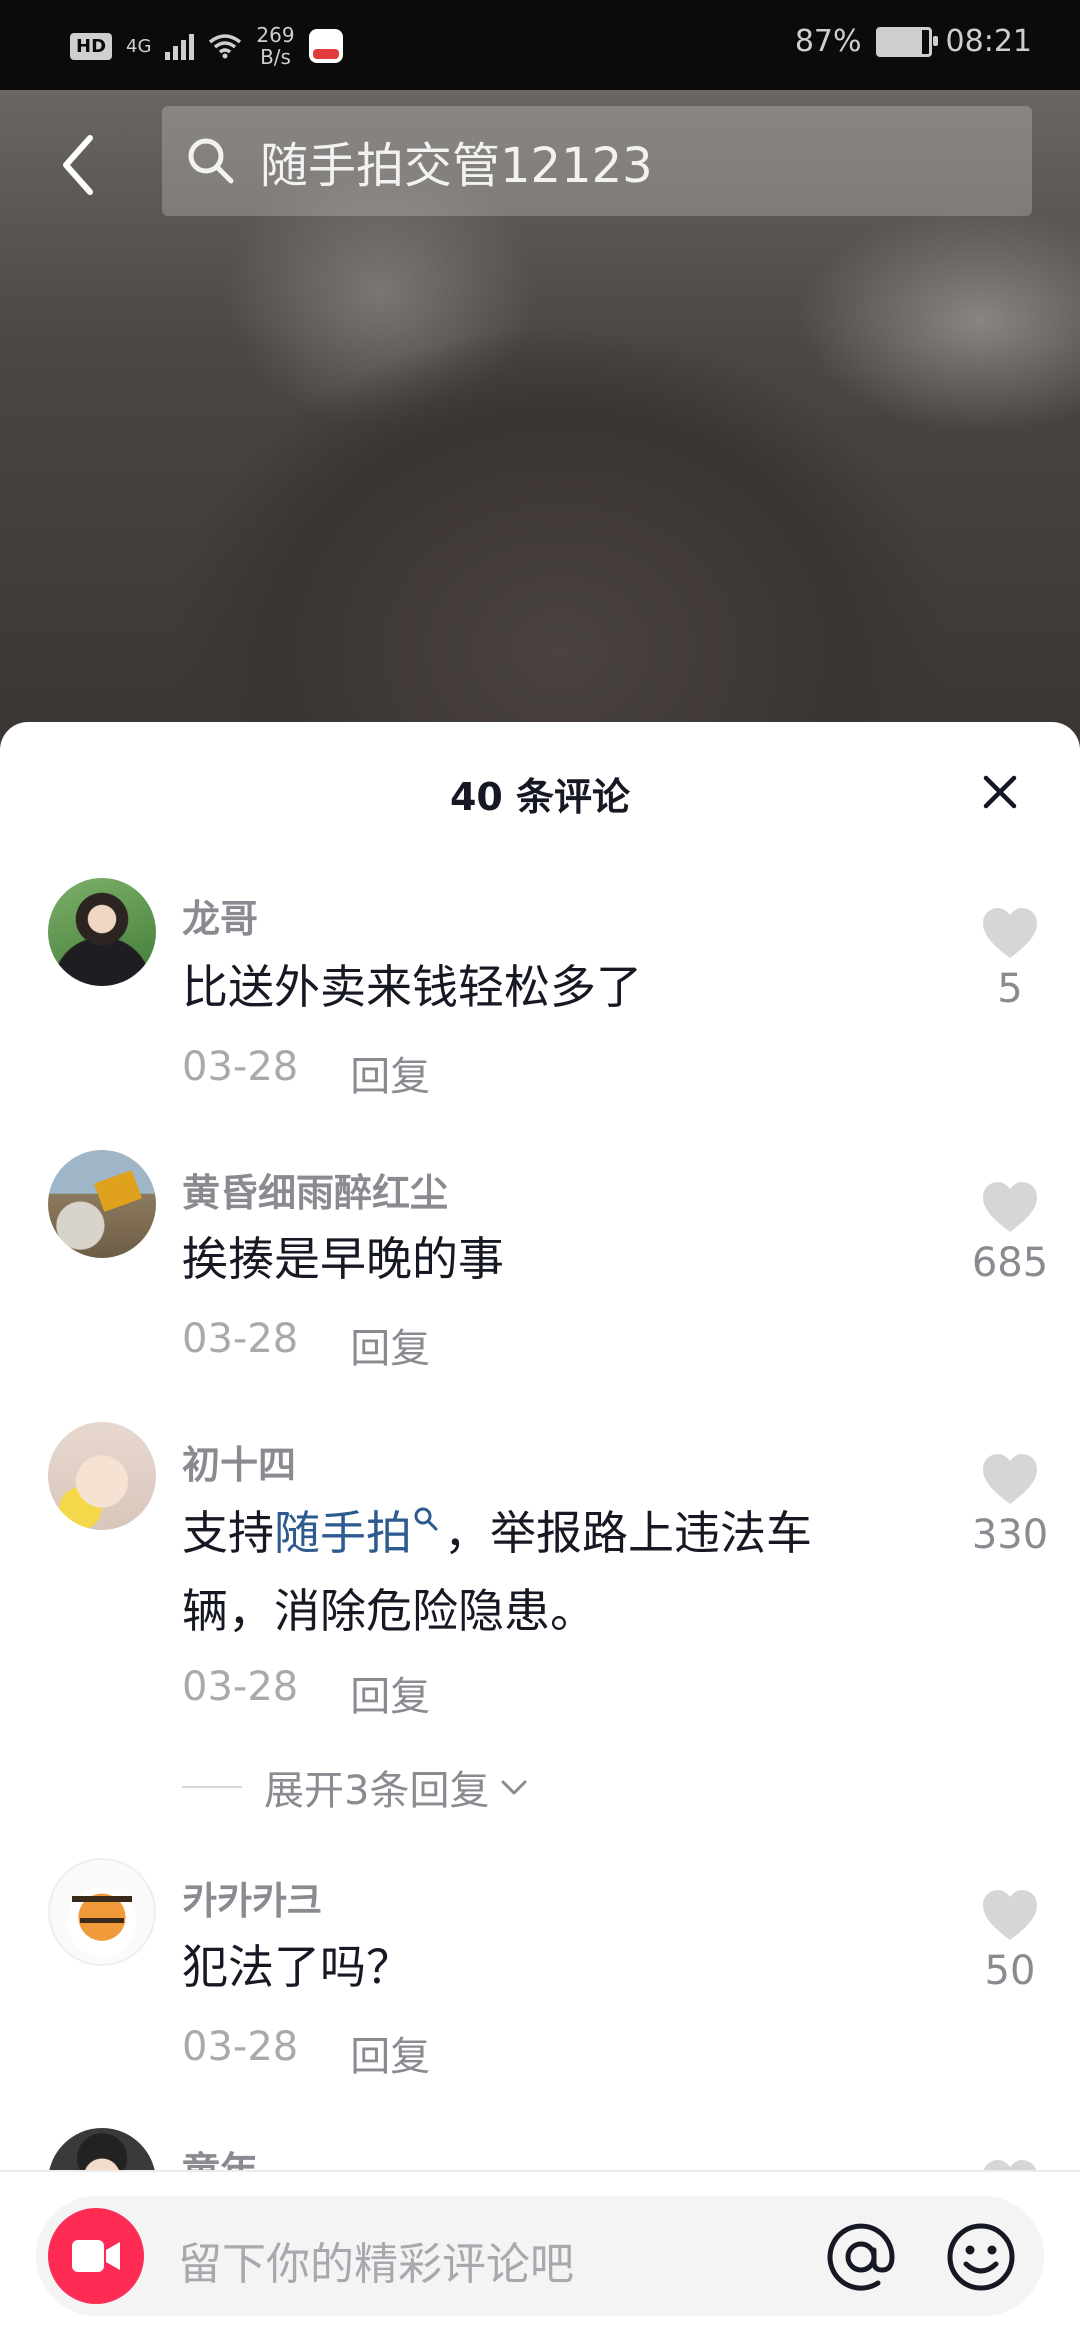 Image resolution: width=1080 pixels, height=2342 pixels. What do you see at coordinates (1010, 1505) in the screenshot?
I see `like-button: 330` at bounding box center [1010, 1505].